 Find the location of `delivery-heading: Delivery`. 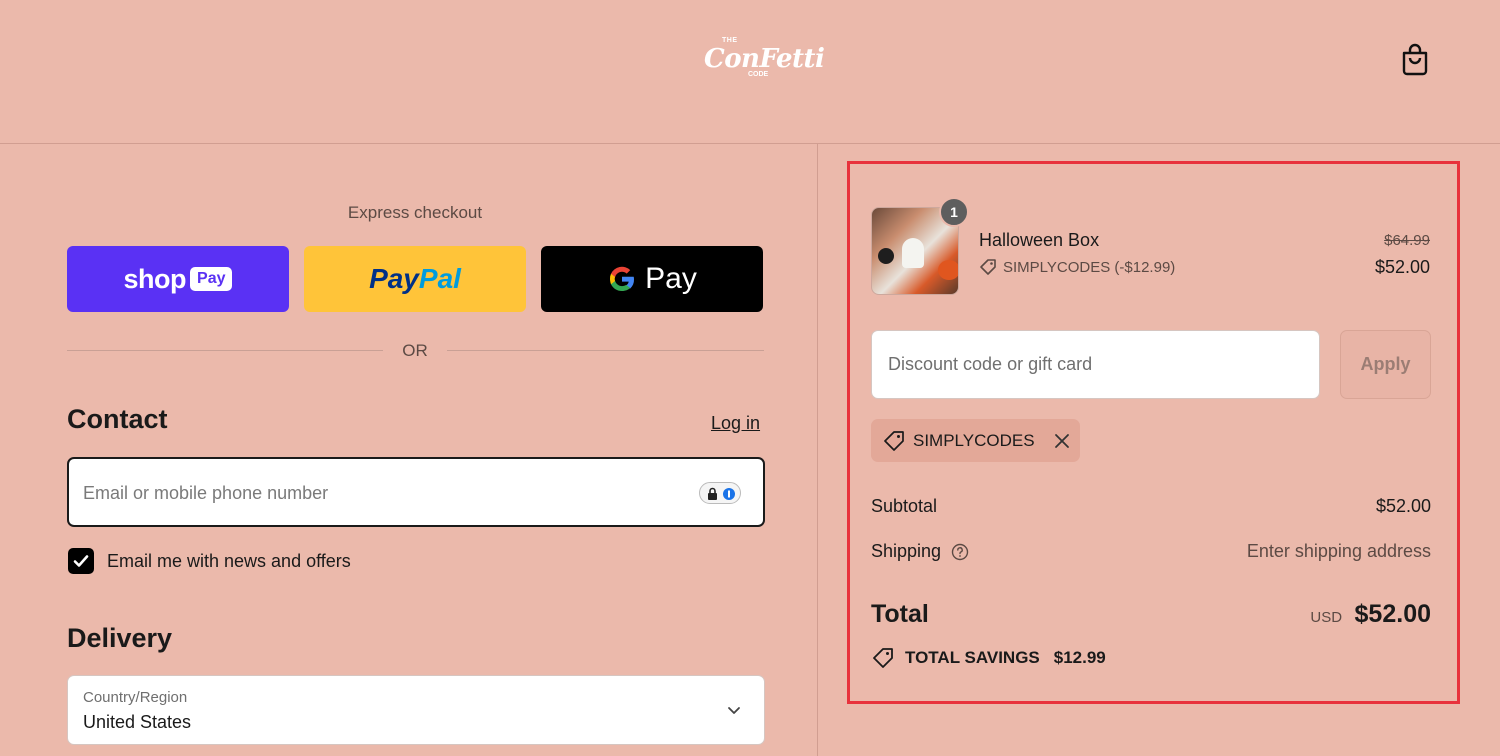

delivery-heading: Delivery is located at coordinates (120, 638).